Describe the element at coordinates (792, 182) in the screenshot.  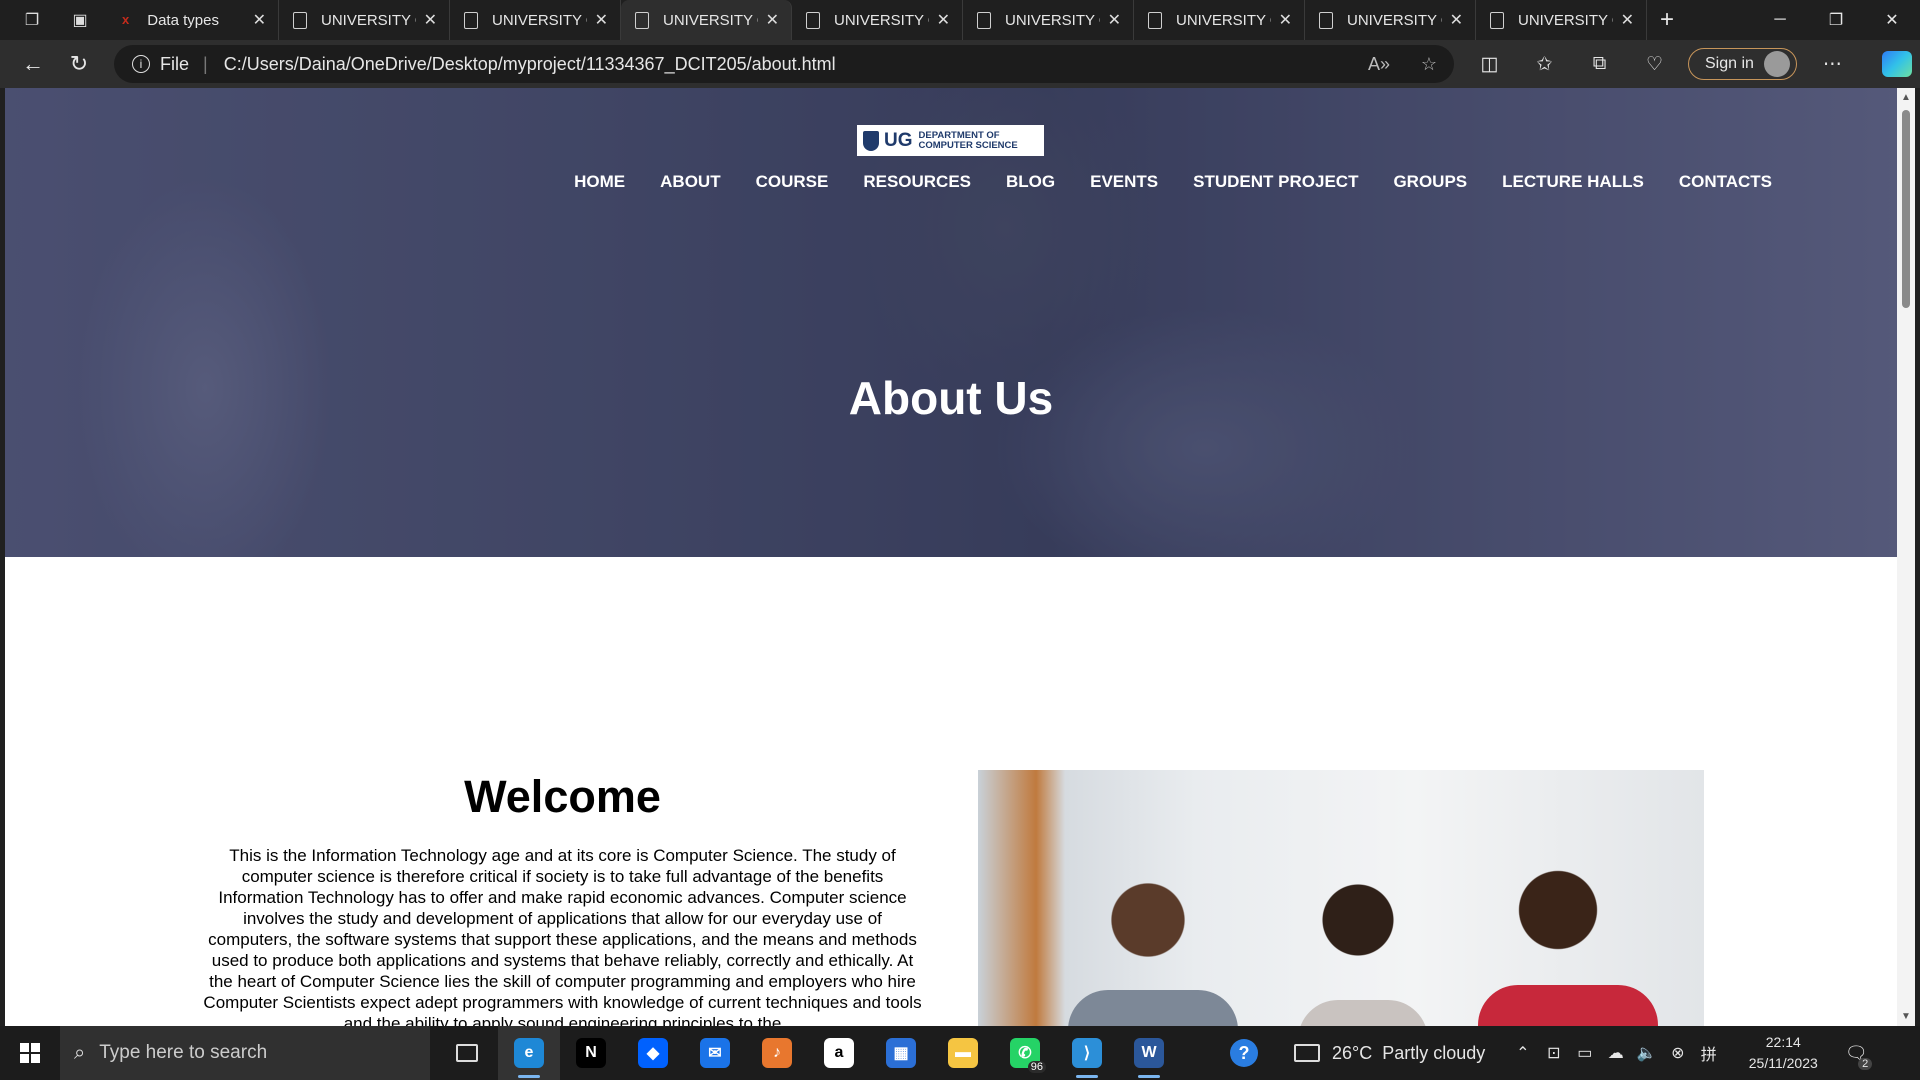
I see `nav-link-course: COURSE` at that location.